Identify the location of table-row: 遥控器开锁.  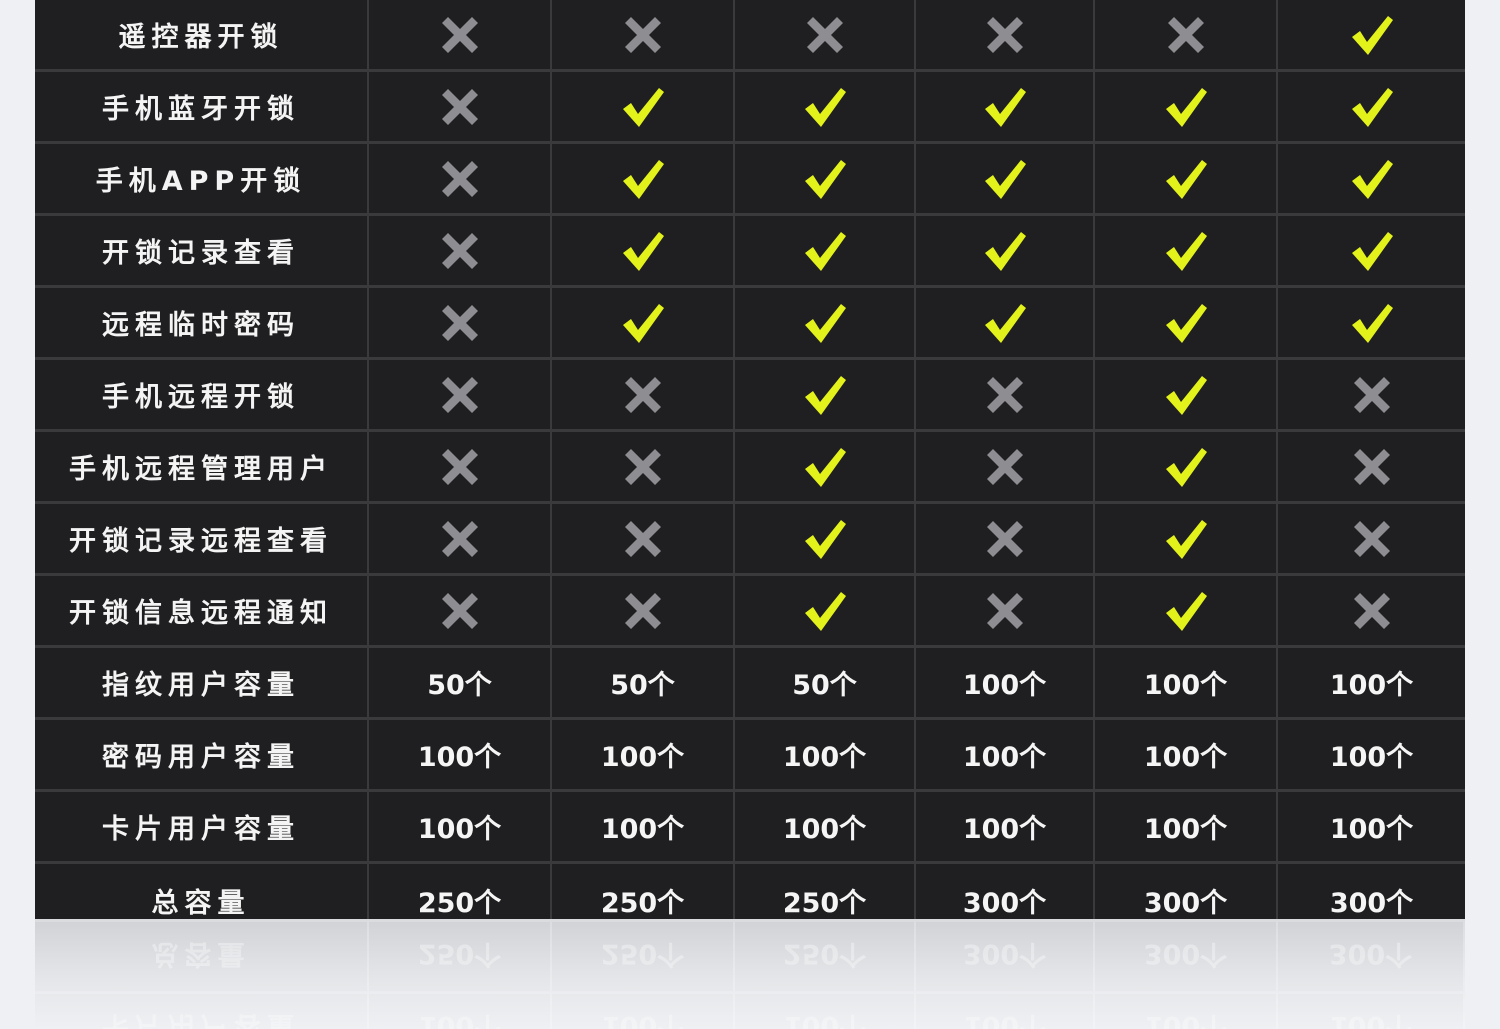
(750, 36).